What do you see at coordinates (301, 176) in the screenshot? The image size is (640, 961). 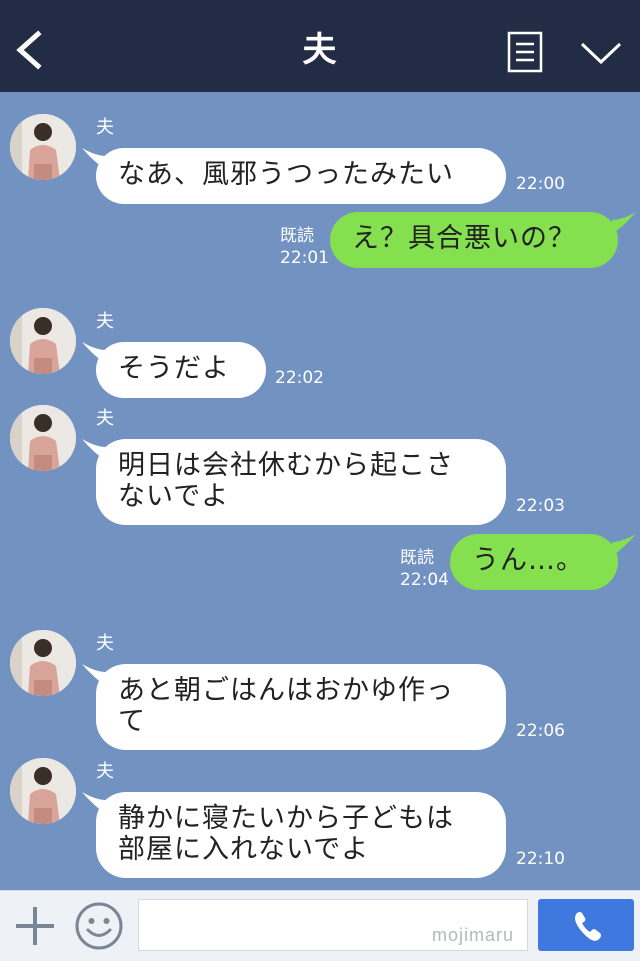 I see `message-bubble-incoming: なあ、風邪うつったみたい` at bounding box center [301, 176].